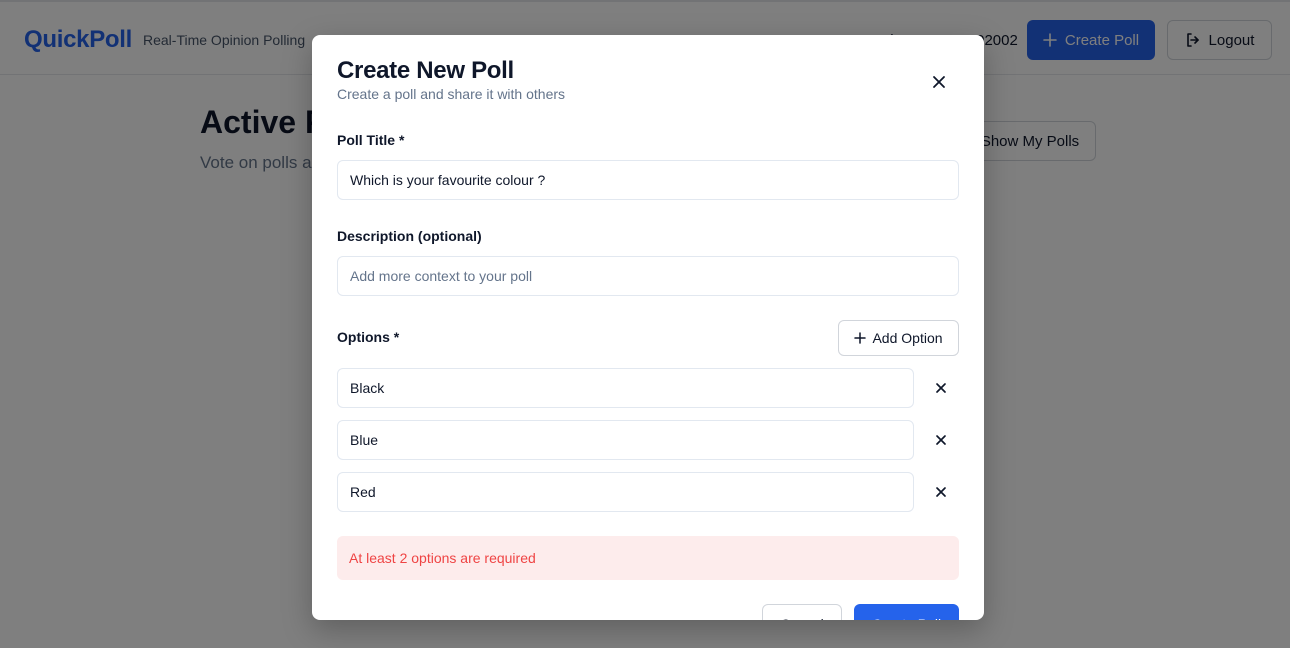 The height and width of the screenshot is (648, 1290). I want to click on description-input, so click(648, 276).